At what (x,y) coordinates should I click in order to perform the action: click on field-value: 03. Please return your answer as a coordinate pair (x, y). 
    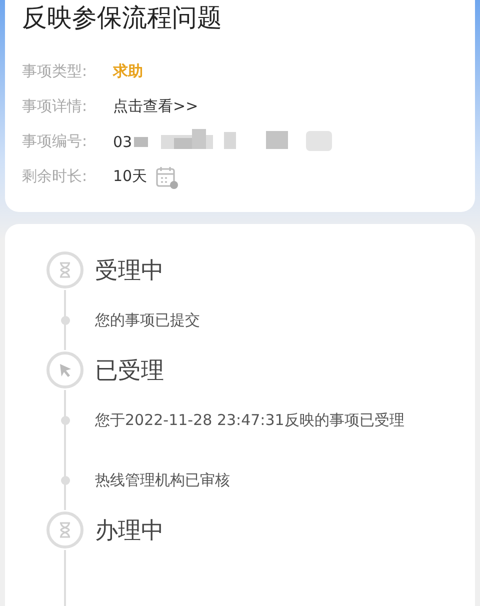
    Looking at the image, I should click on (122, 141).